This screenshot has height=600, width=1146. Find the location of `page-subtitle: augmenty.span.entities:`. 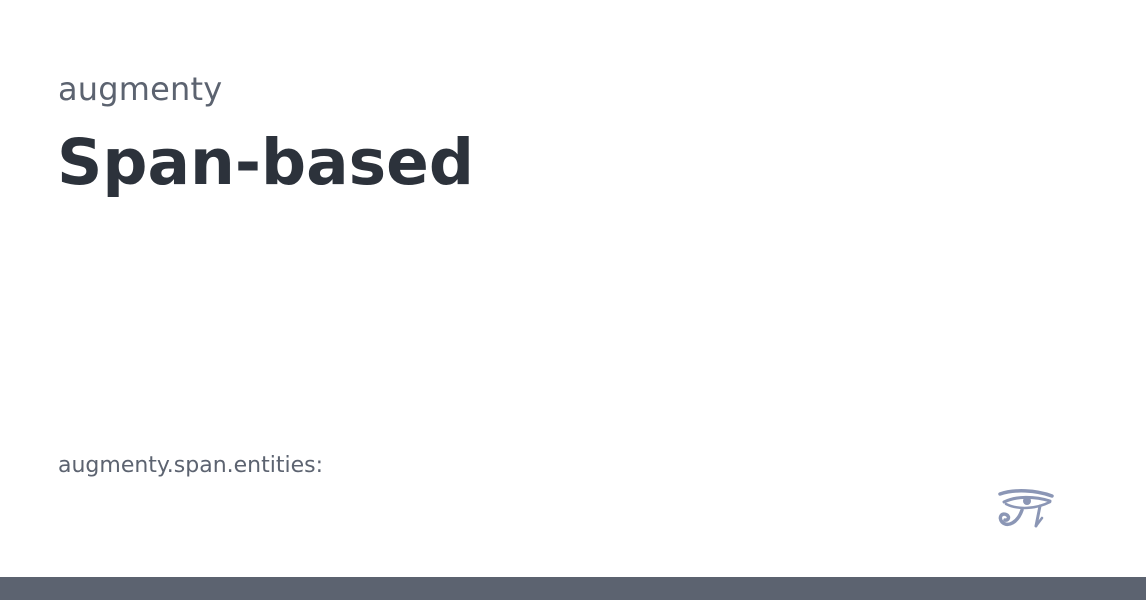

page-subtitle: augmenty.span.entities: is located at coordinates (191, 465).